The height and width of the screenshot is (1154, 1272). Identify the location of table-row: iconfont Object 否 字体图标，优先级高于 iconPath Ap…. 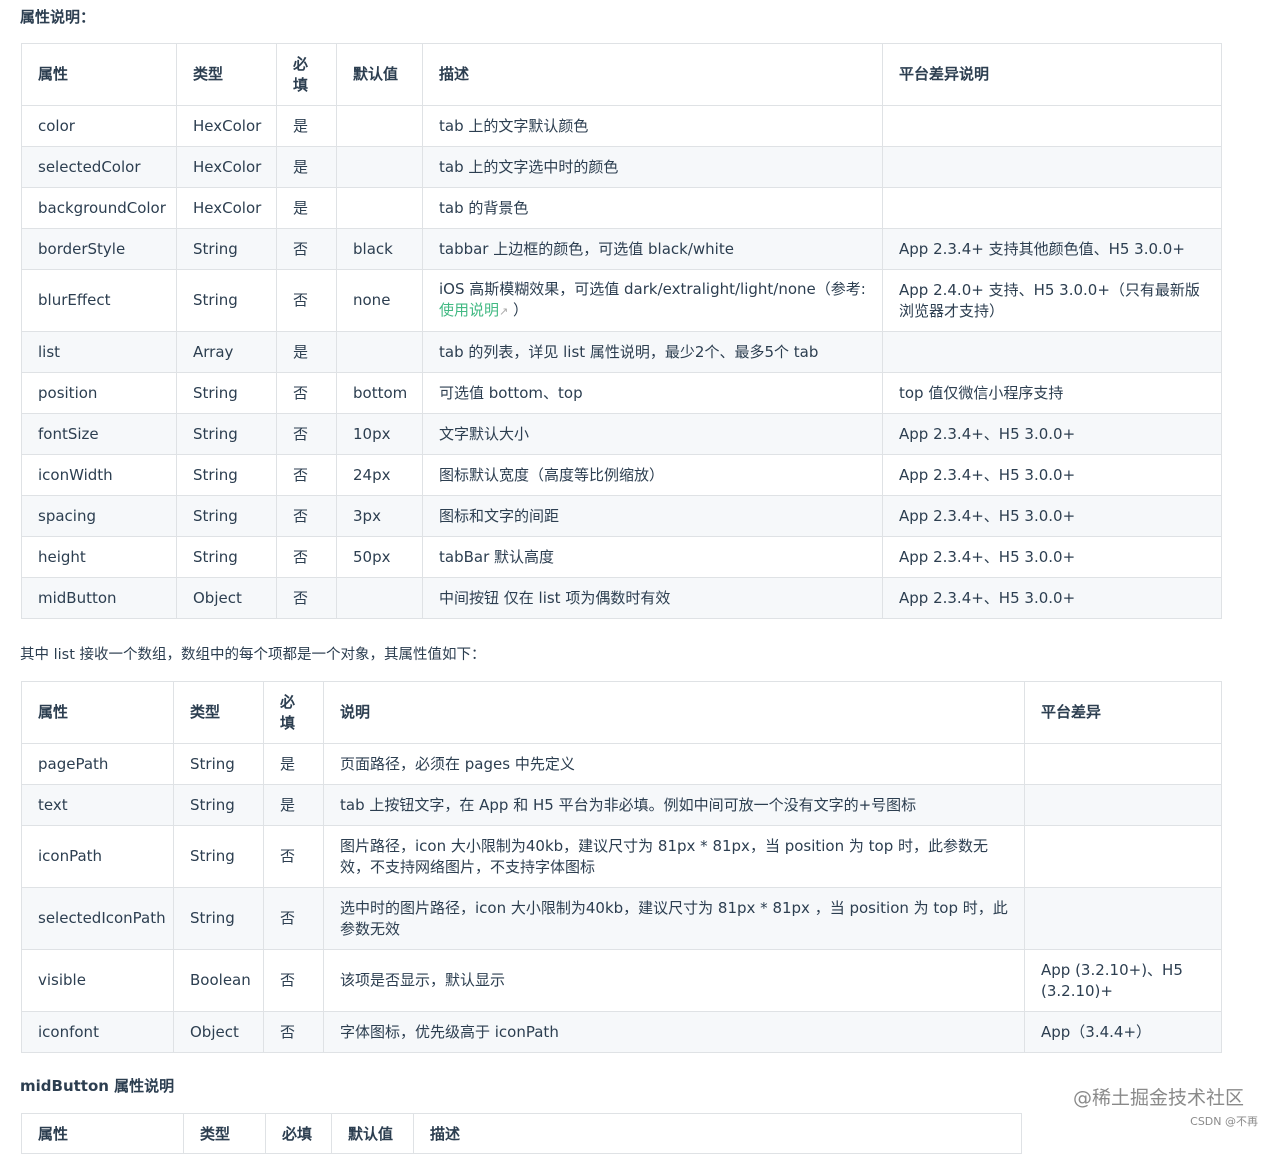
(621, 1032).